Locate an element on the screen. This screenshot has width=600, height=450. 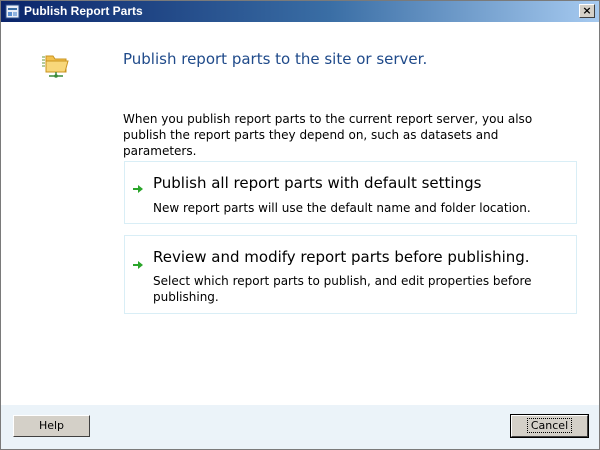
help-button: Help is located at coordinates (51, 426).